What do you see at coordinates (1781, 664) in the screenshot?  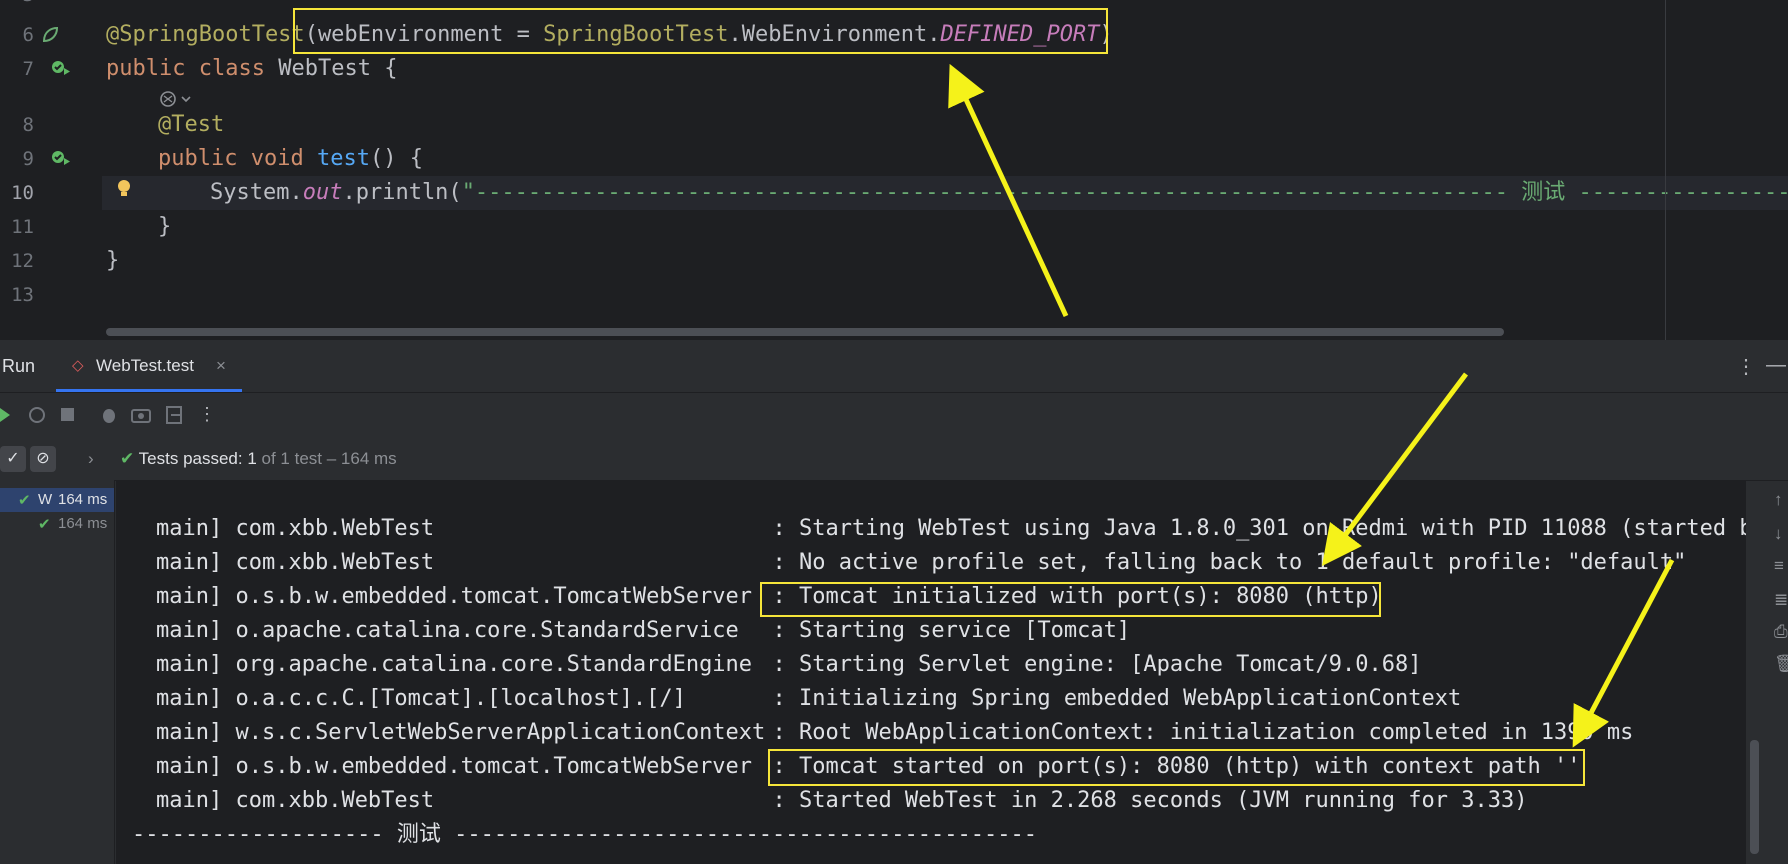 I see `trash-icon: 🗑` at bounding box center [1781, 664].